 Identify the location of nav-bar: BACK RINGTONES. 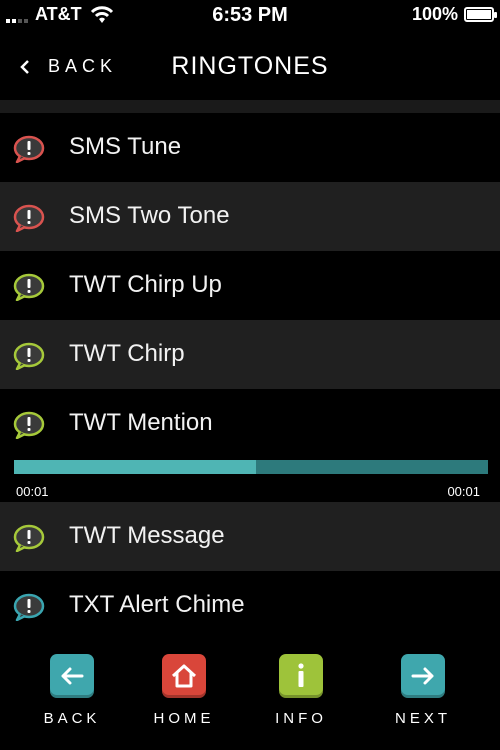
(250, 66).